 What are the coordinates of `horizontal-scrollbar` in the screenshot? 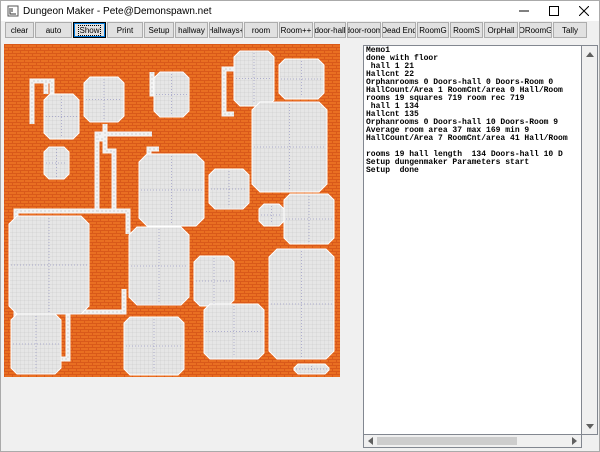 It's located at (472, 441).